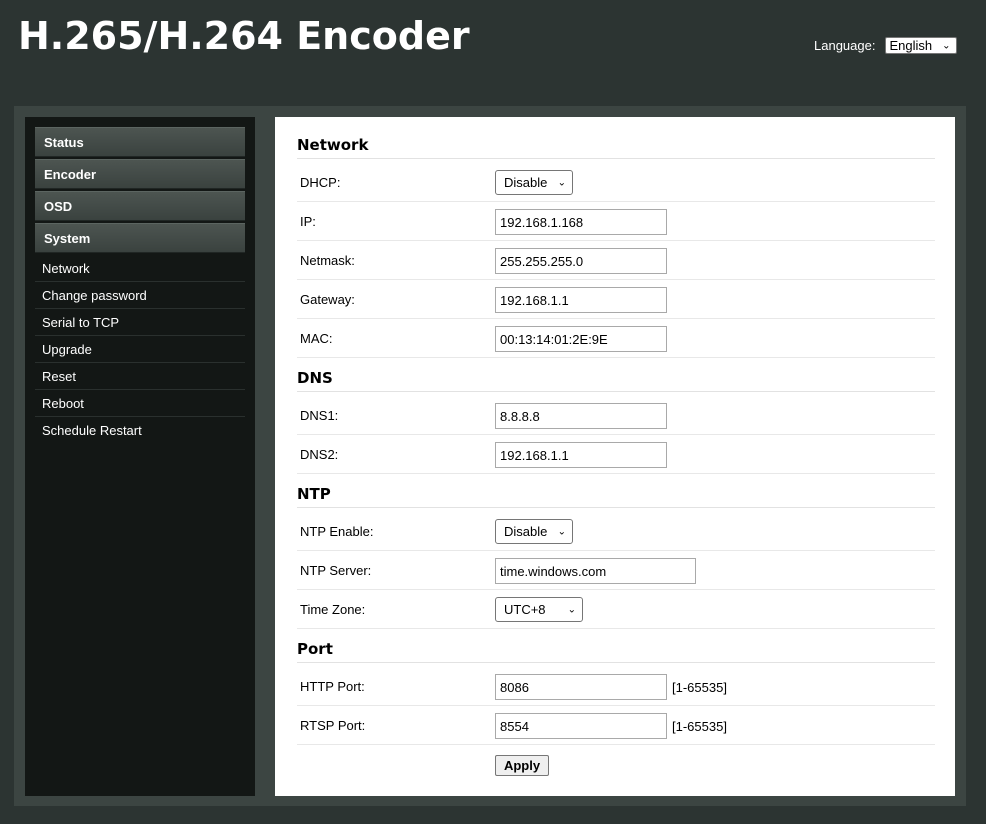 Image resolution: width=986 pixels, height=824 pixels. Describe the element at coordinates (616, 182) in the screenshot. I see `dhcp-row: DHCP: Disable ⌄` at that location.